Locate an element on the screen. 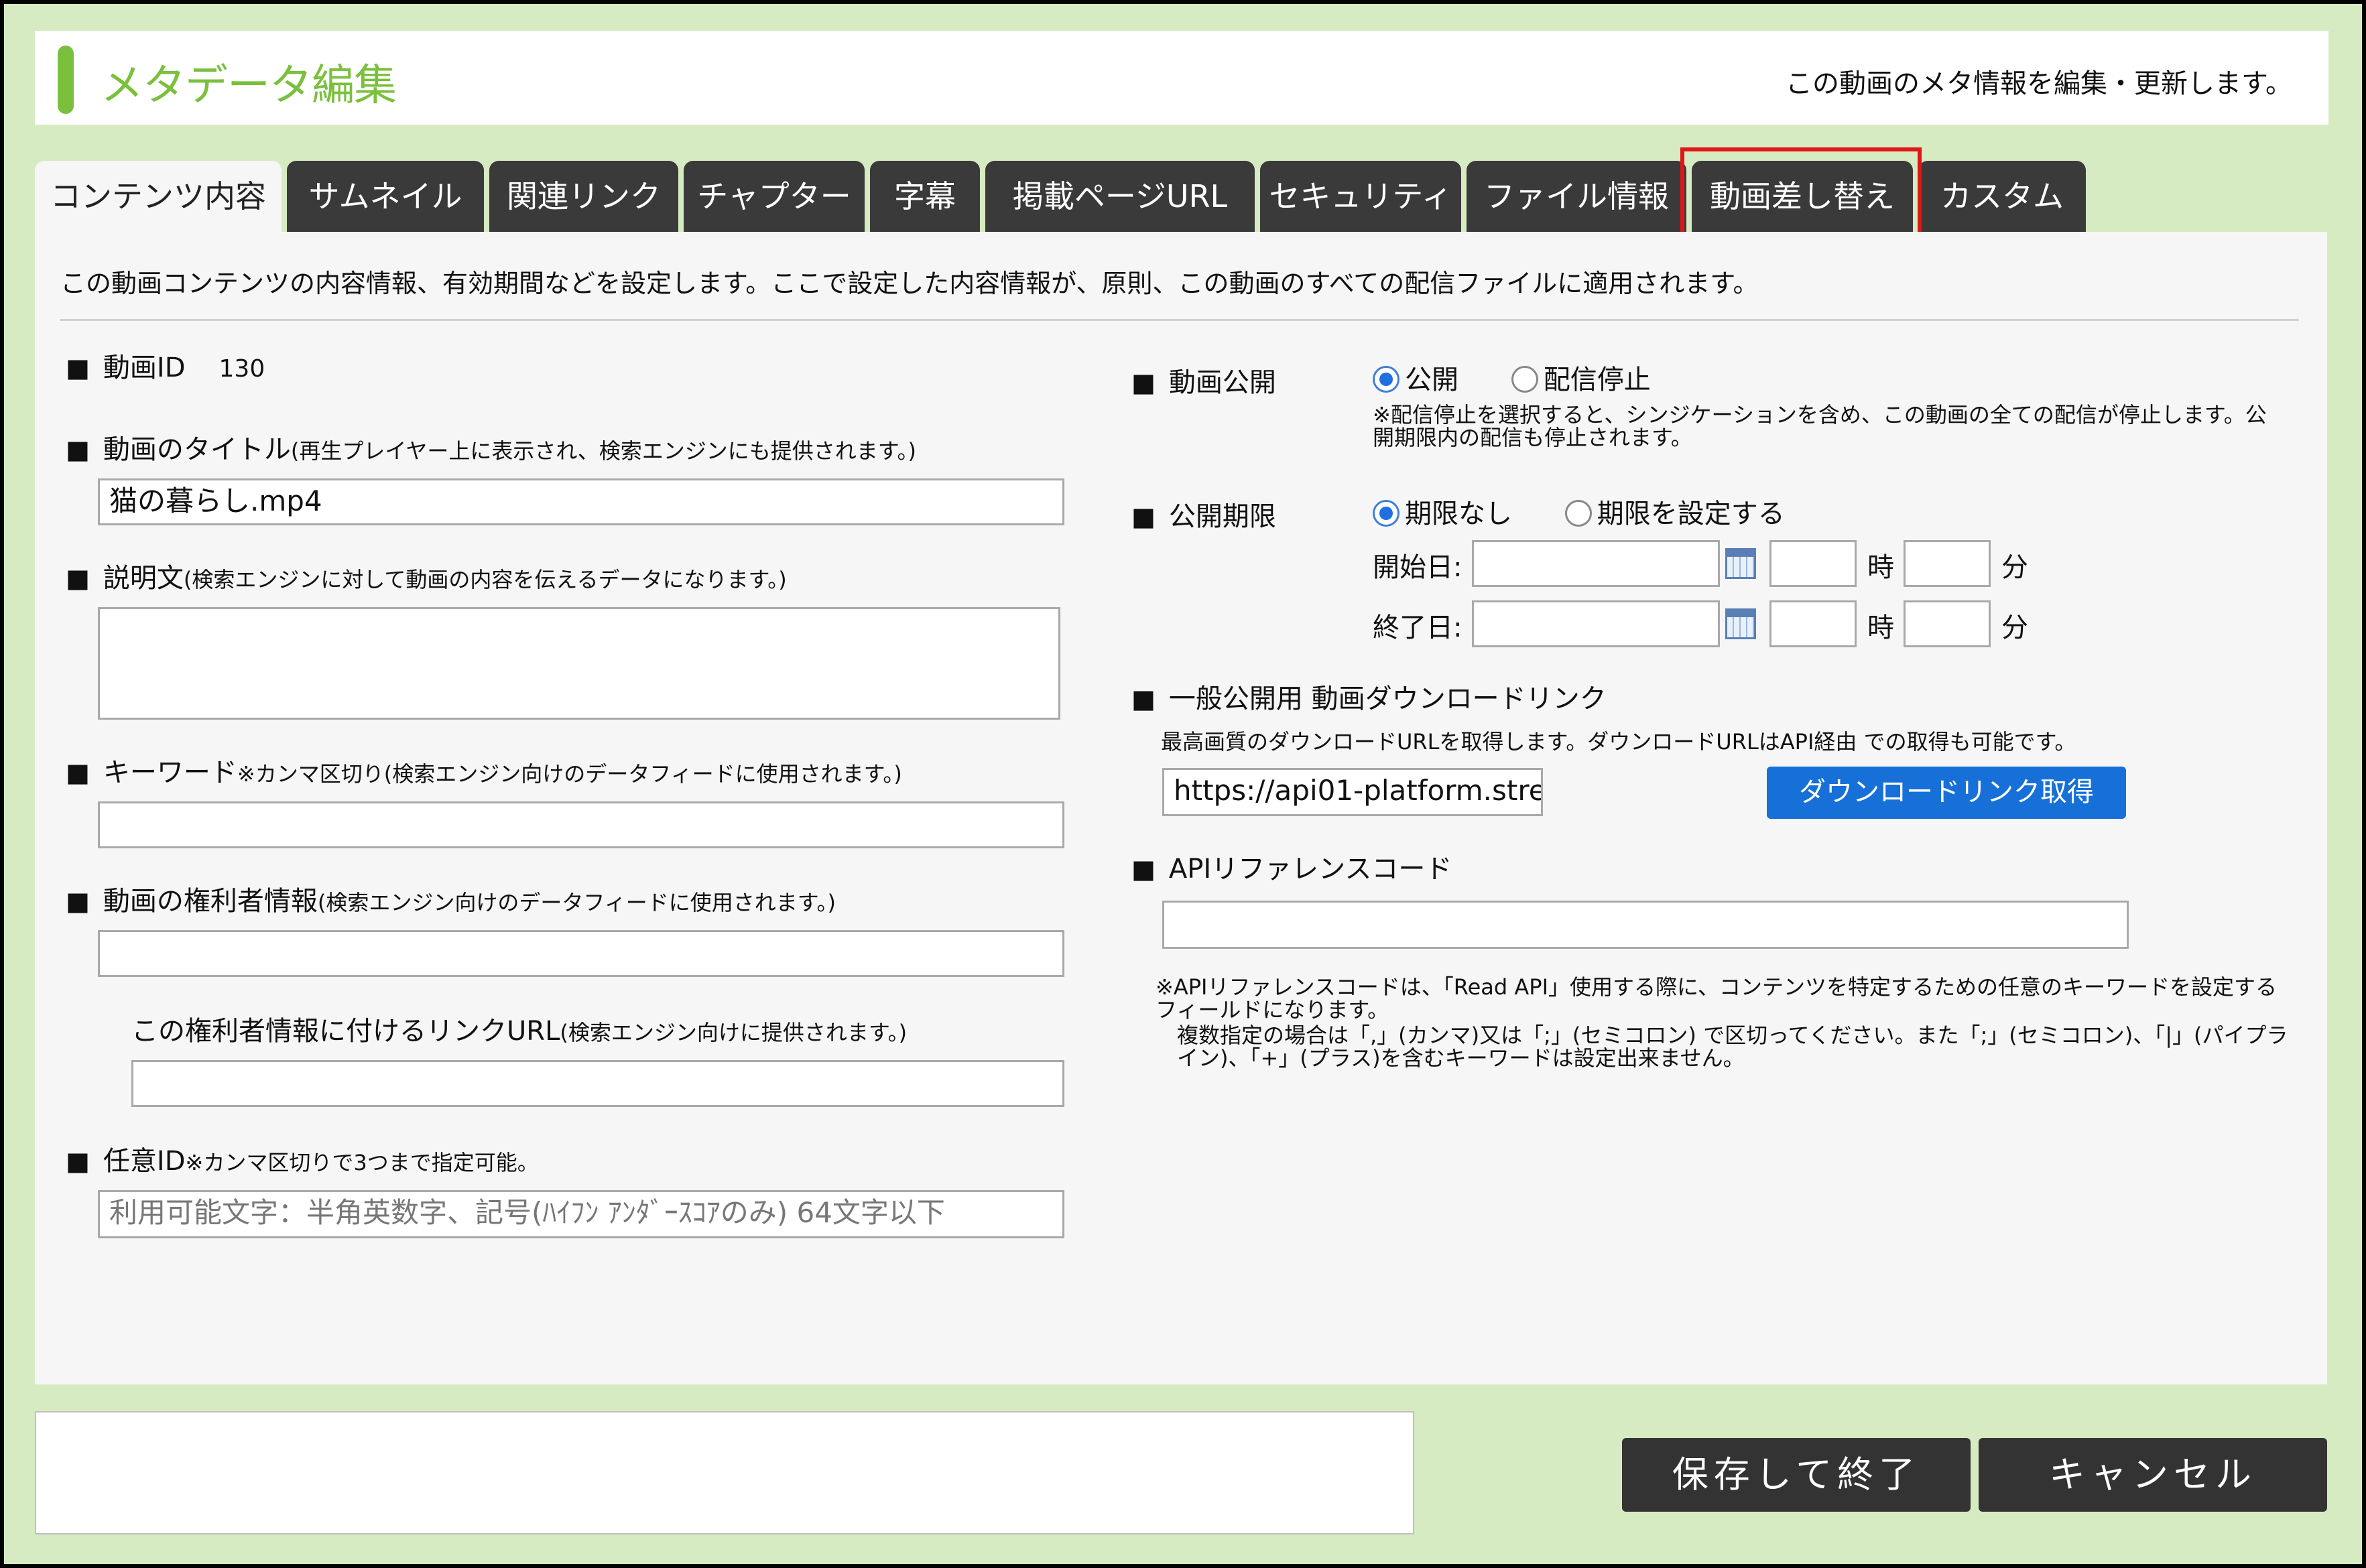  tab-file-info: ファイル情報 is located at coordinates (1576, 196).